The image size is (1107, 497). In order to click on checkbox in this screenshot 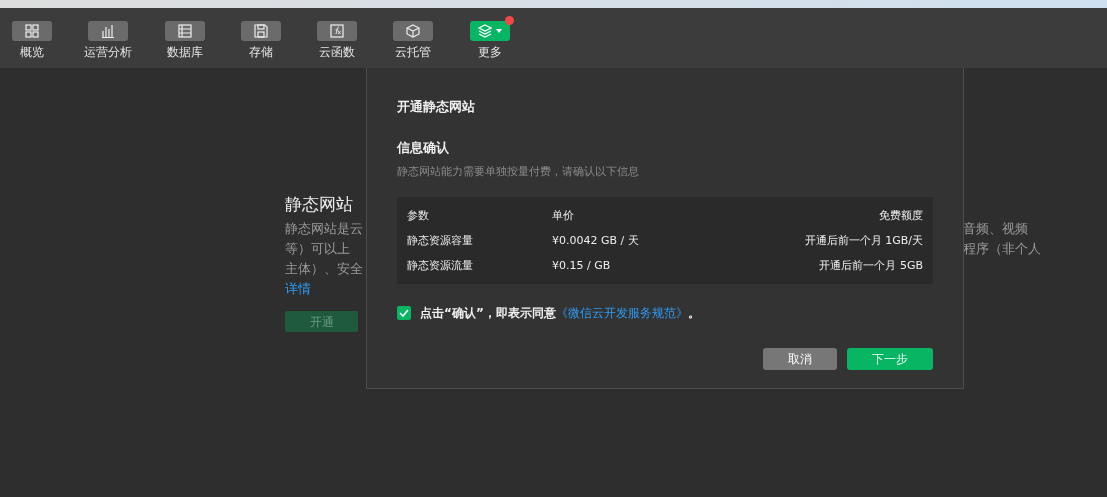, I will do `click(404, 313)`.